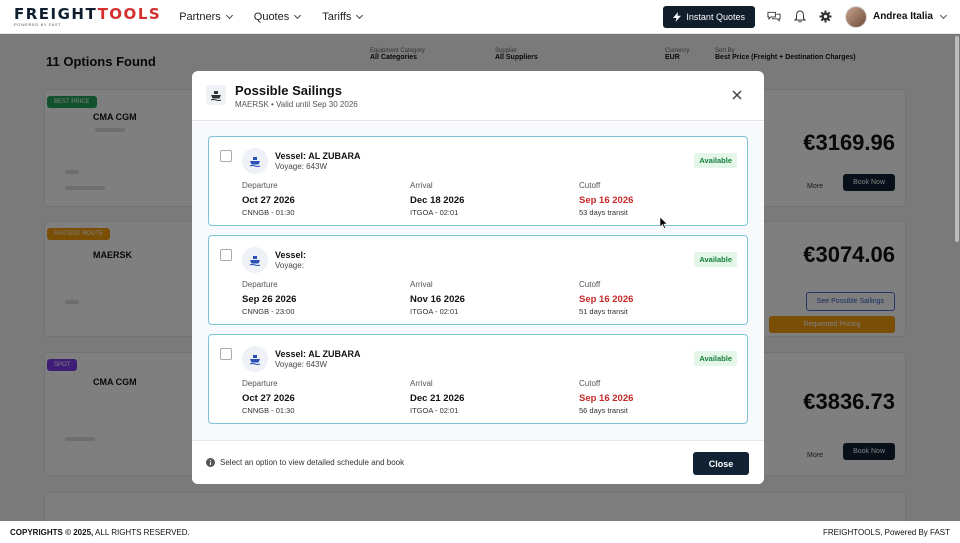 The height and width of the screenshot is (543, 960). I want to click on footer-brand: FREIGHTOOLS, Powered By FAST, so click(886, 532).